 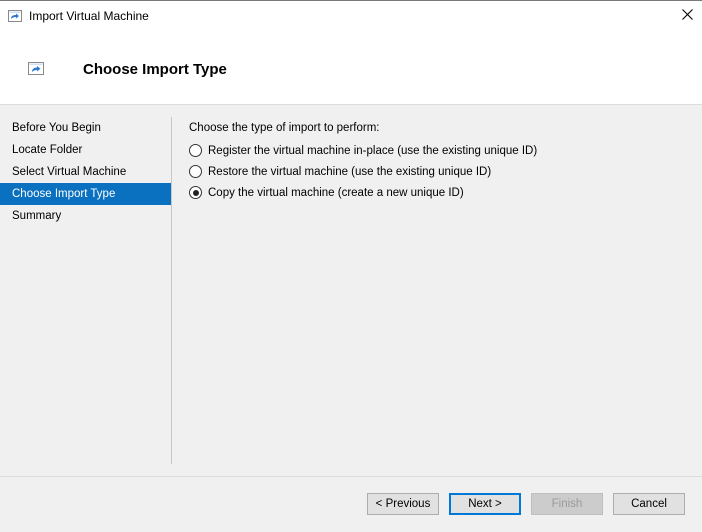 I want to click on step-select-virtual-machine: Select Virtual Machine, so click(x=85, y=172).